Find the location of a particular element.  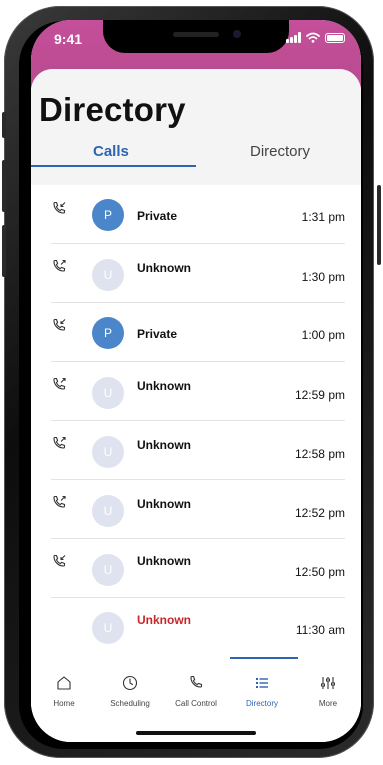

active-tab-indicator is located at coordinates (113, 166).